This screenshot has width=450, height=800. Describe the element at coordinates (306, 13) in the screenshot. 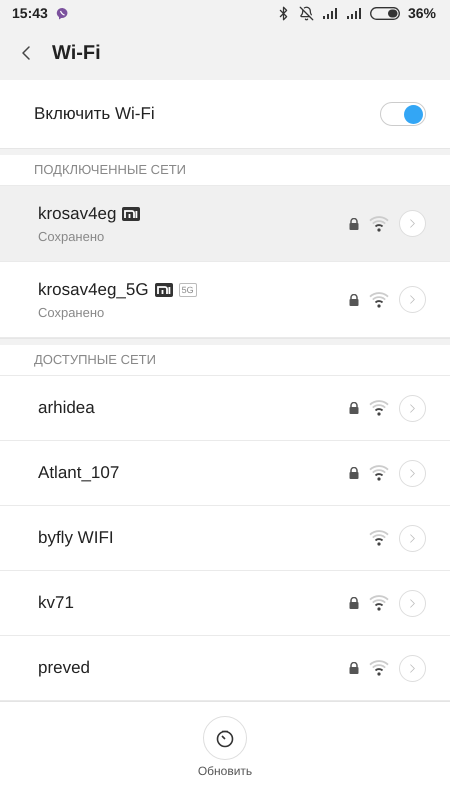

I see `muted-bell-icon` at that location.